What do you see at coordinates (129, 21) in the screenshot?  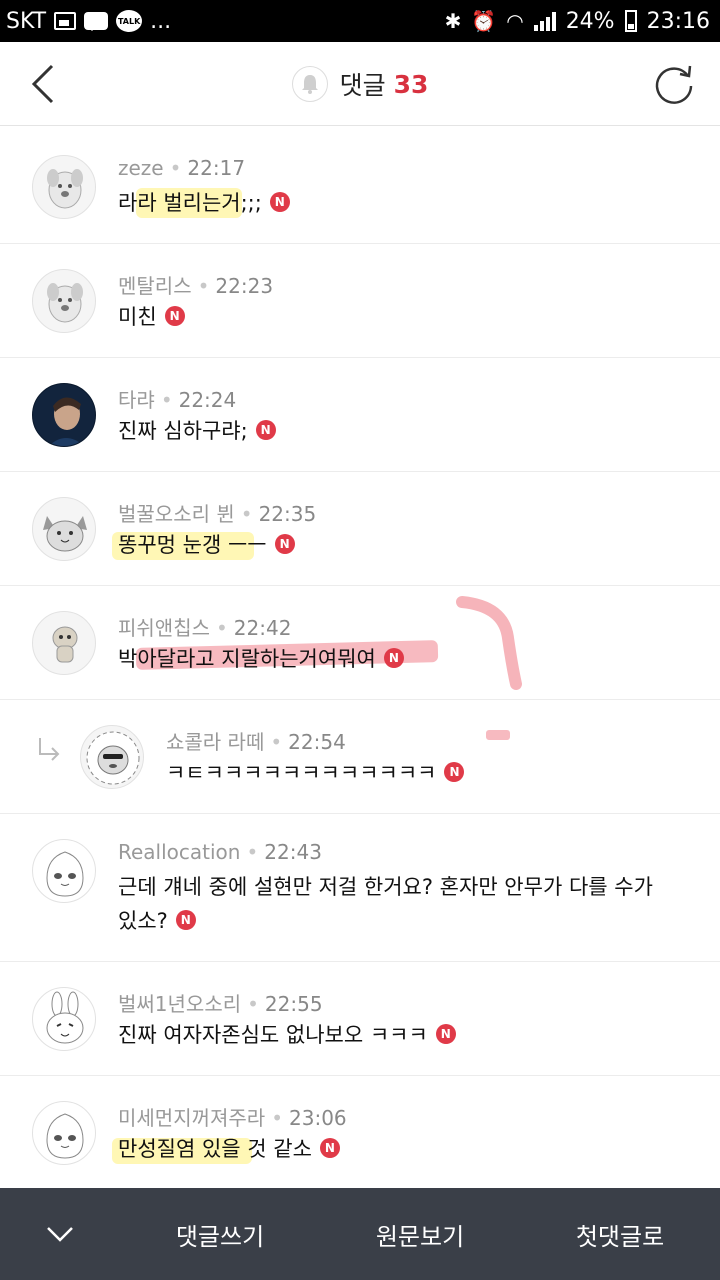 I see `kakaotalk-icon: TALK` at bounding box center [129, 21].